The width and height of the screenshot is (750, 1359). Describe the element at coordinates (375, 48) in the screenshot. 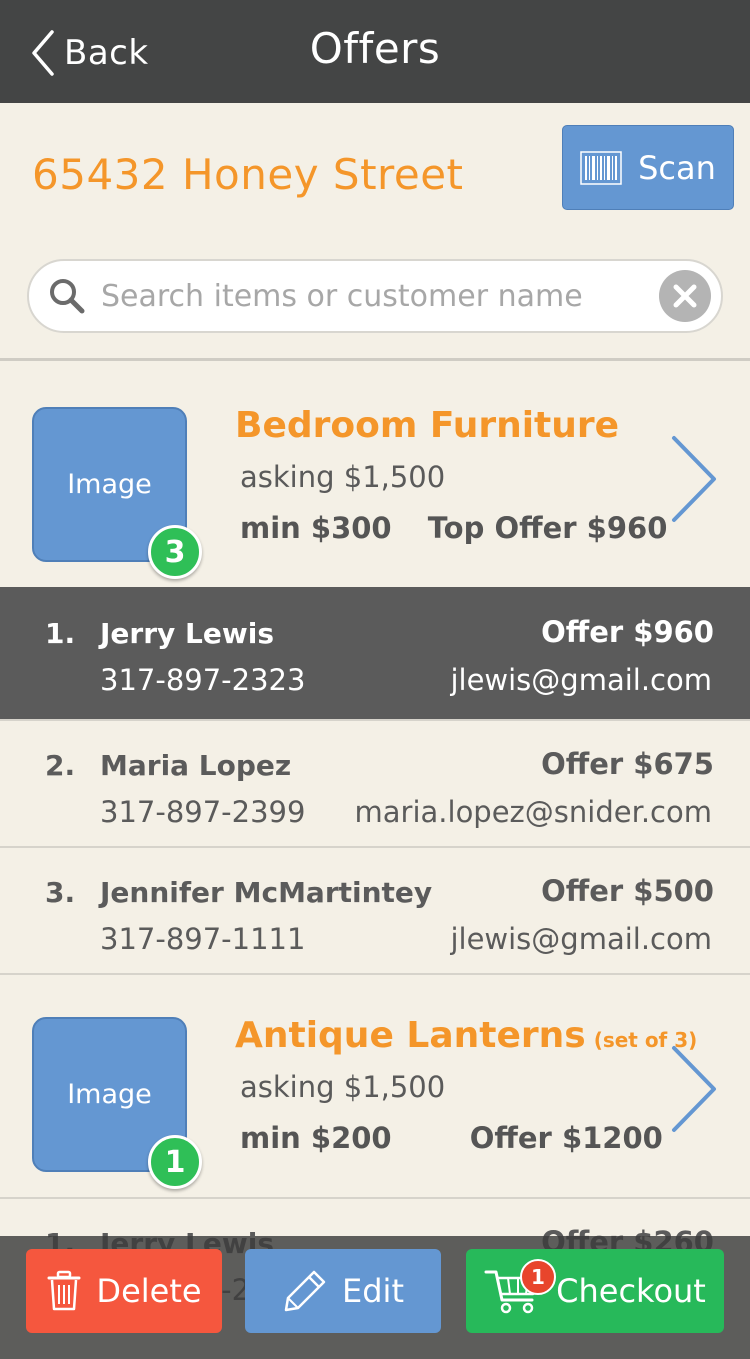

I see `page-title: Offers` at that location.